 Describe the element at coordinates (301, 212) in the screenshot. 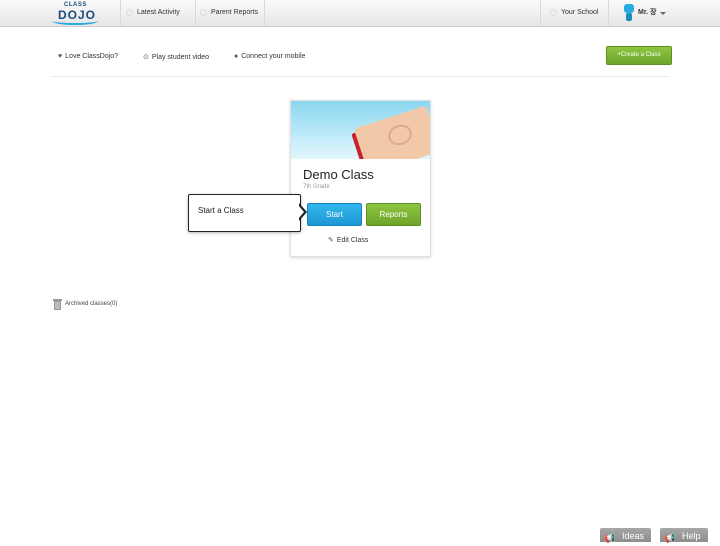

I see `tooltip-arrow-fill` at that location.